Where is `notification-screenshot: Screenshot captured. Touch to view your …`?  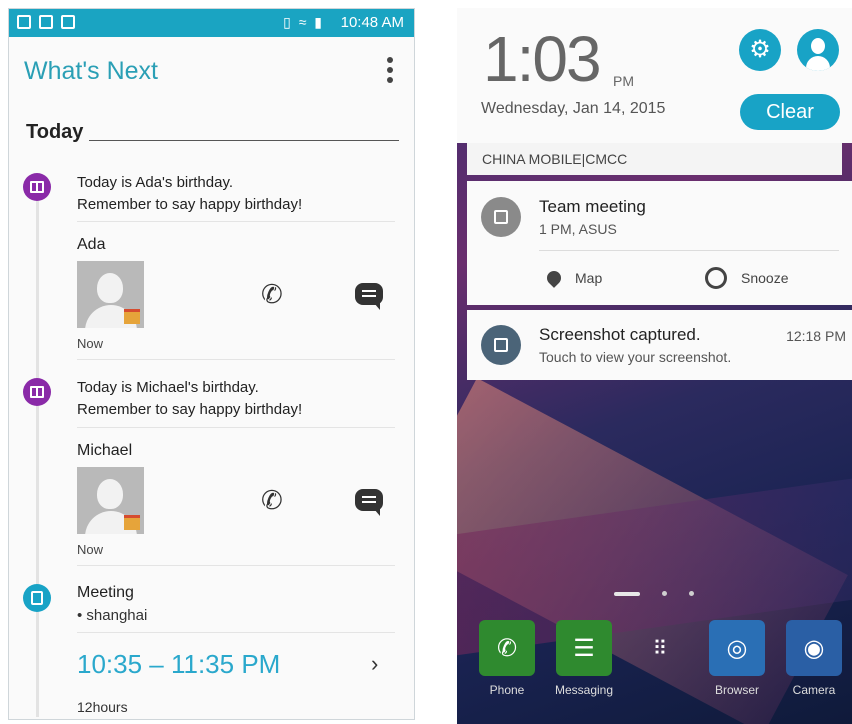
notification-screenshot: Screenshot captured. Touch to view your … is located at coordinates (659, 345).